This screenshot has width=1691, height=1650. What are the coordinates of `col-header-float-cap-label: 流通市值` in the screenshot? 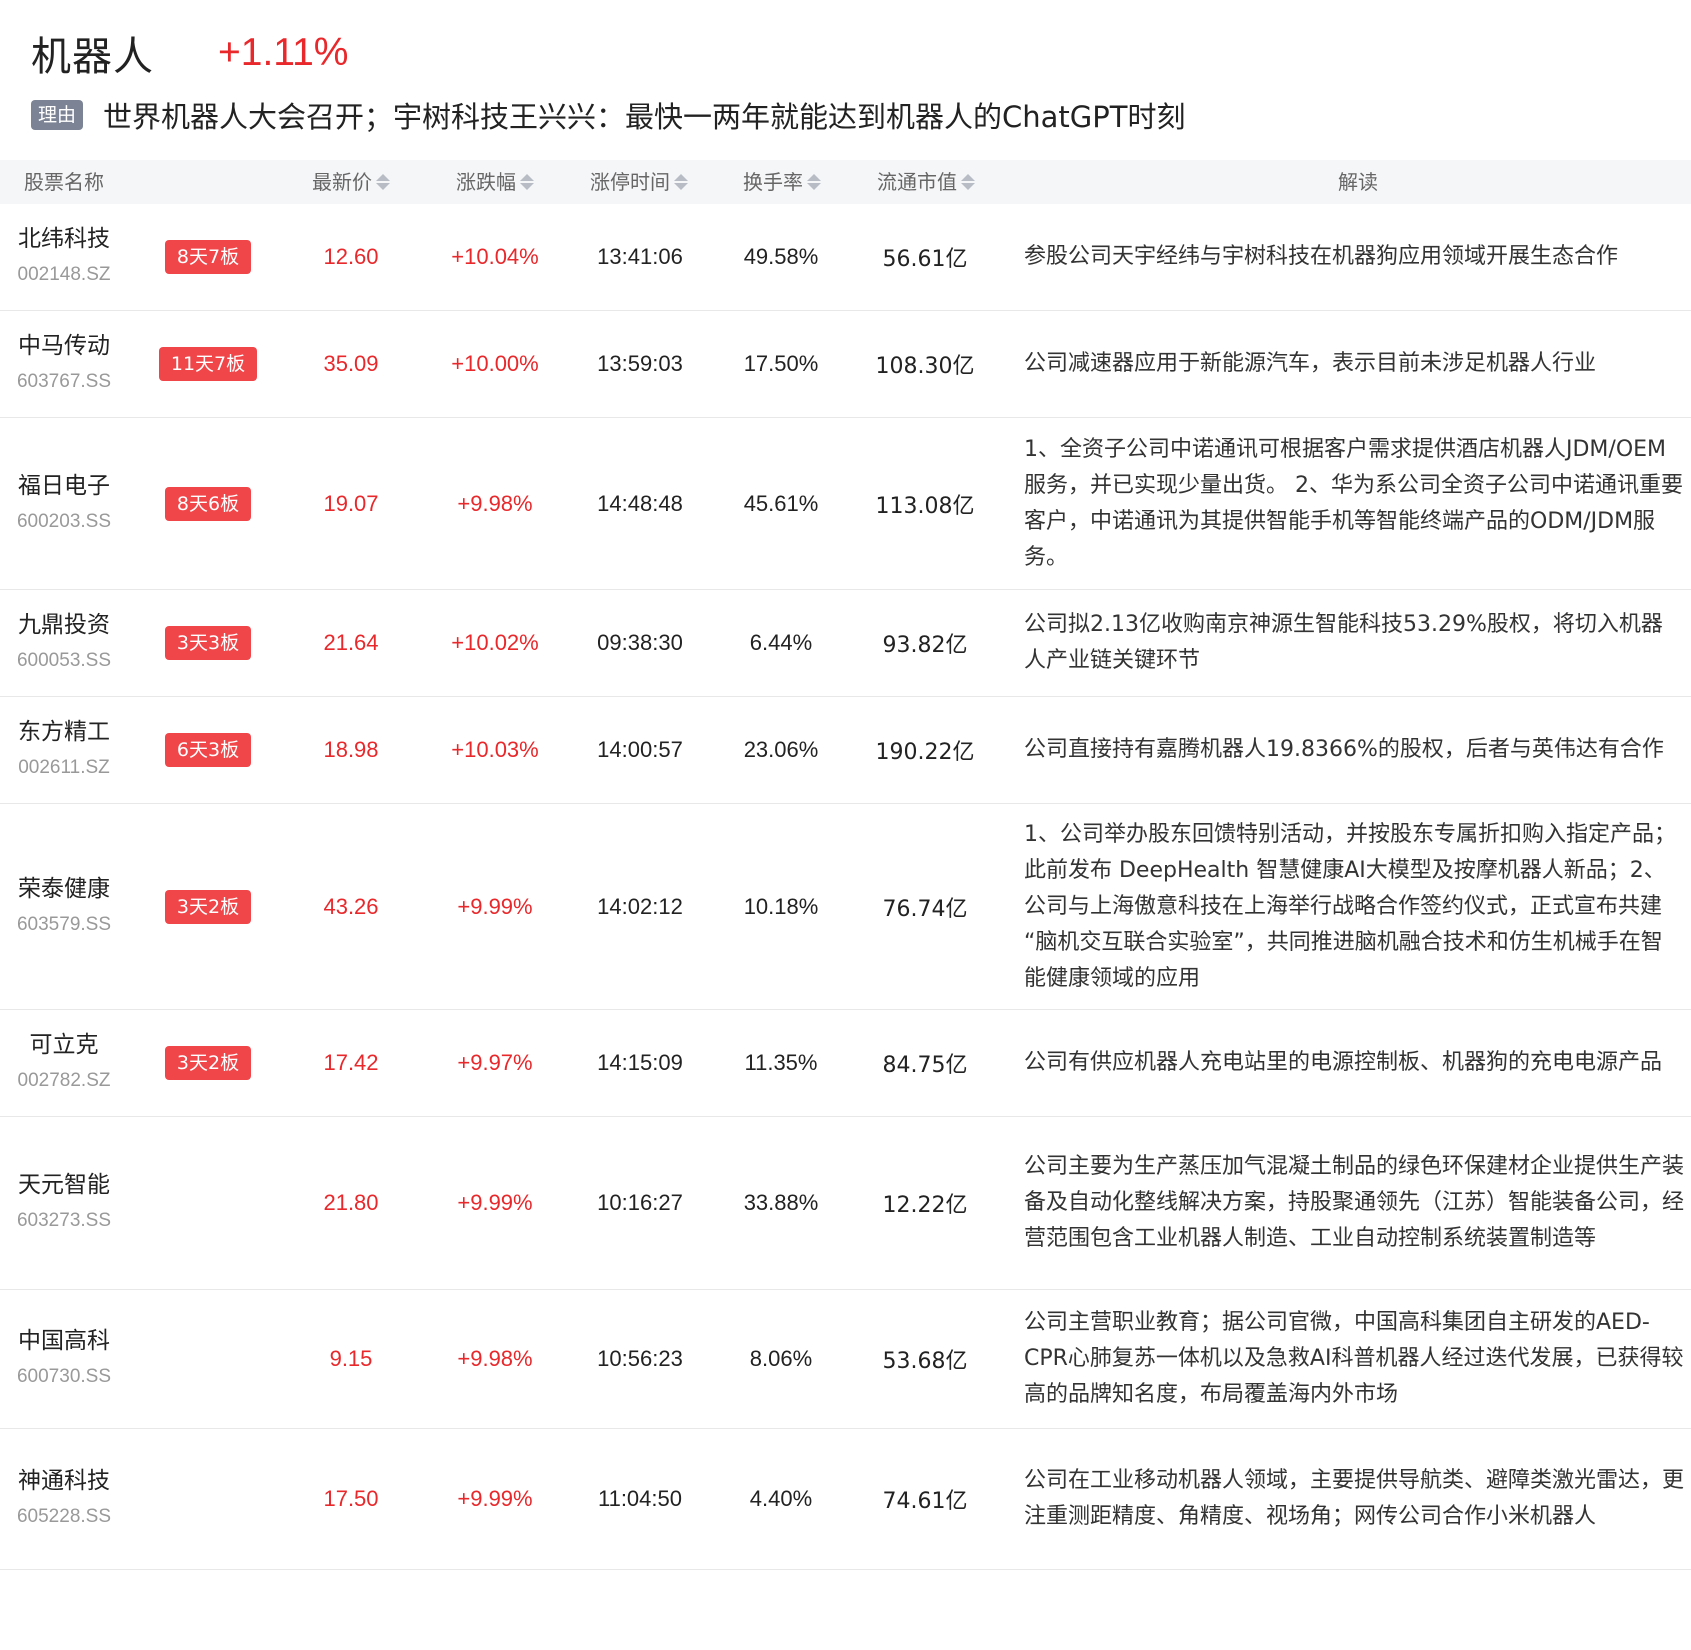 It's located at (917, 182).